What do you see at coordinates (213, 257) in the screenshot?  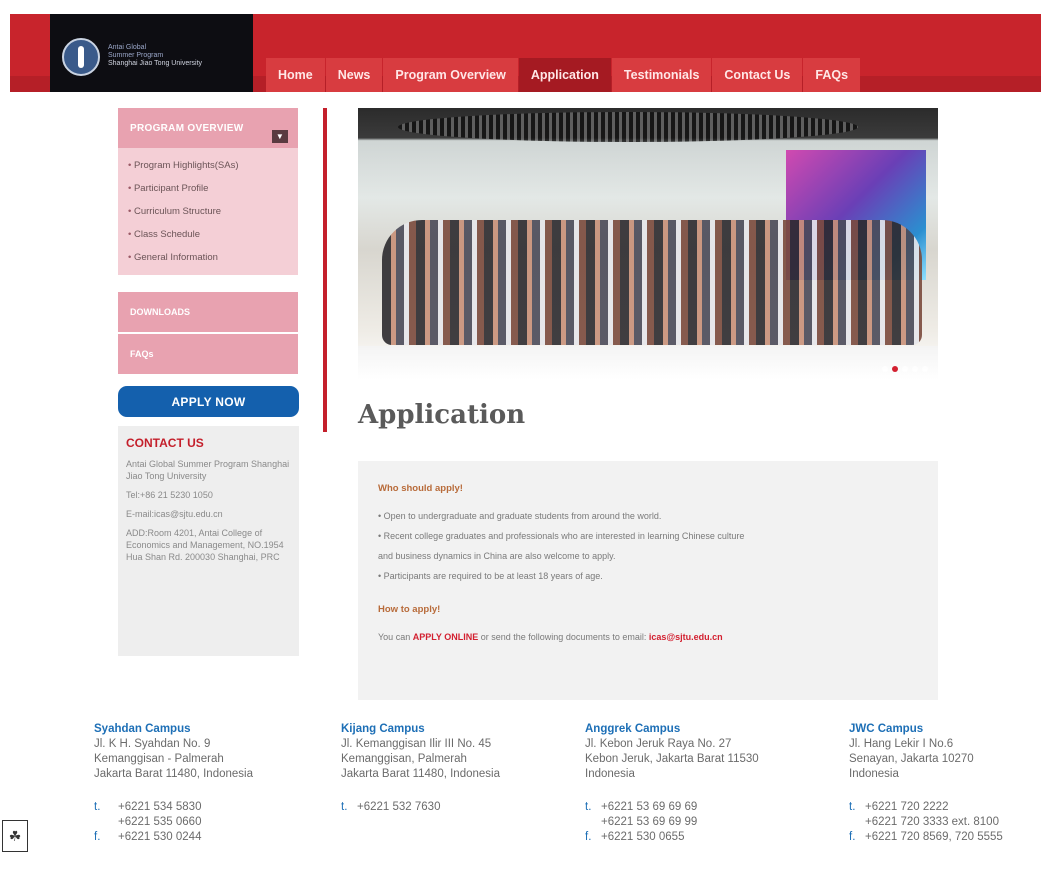 I see `sidebar-item-general-information: General Information` at bounding box center [213, 257].